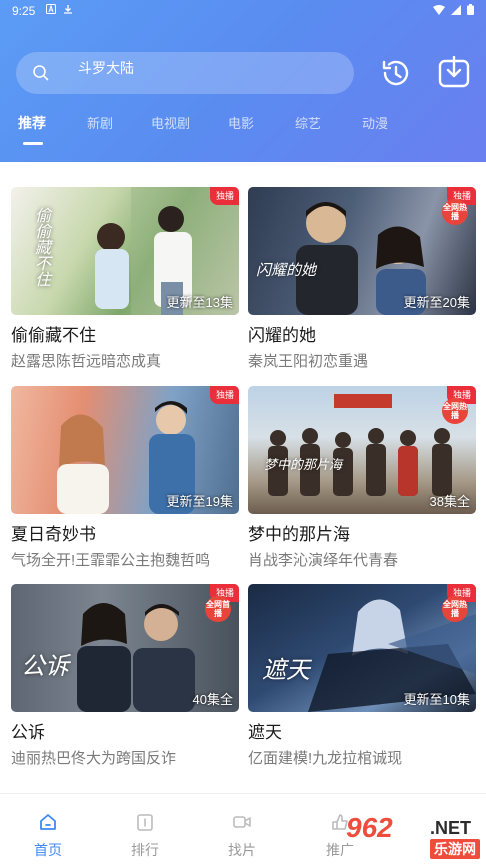 The width and height of the screenshot is (486, 865). What do you see at coordinates (125, 450) in the screenshot?
I see `poster-image: 独播 更新至19集` at bounding box center [125, 450].